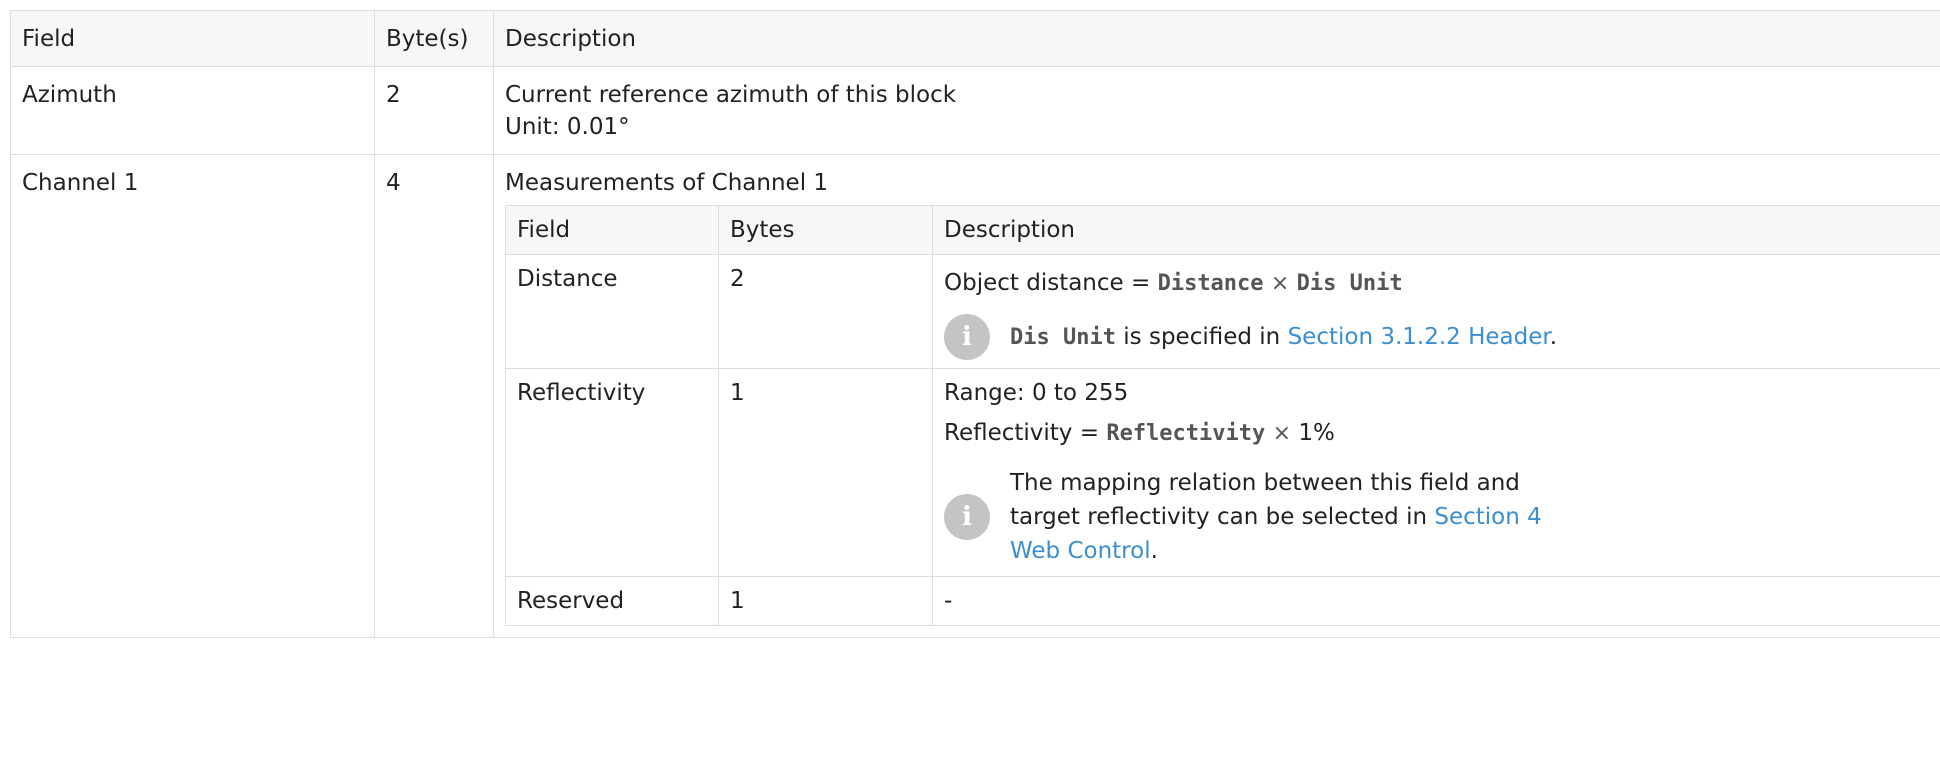 The width and height of the screenshot is (1940, 783). Describe the element at coordinates (1051, 283) in the screenshot. I see `distance-formula-prefix: Object distance =` at that location.